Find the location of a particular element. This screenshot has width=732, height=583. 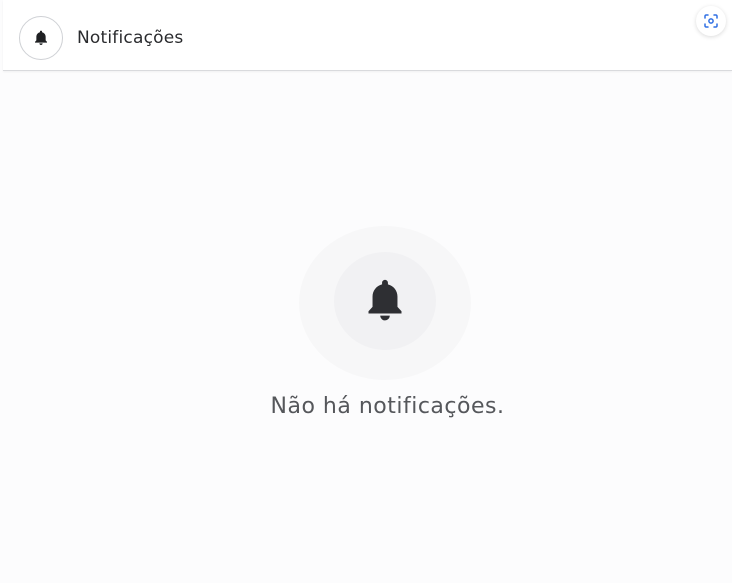

page-title: Notificações is located at coordinates (130, 38).